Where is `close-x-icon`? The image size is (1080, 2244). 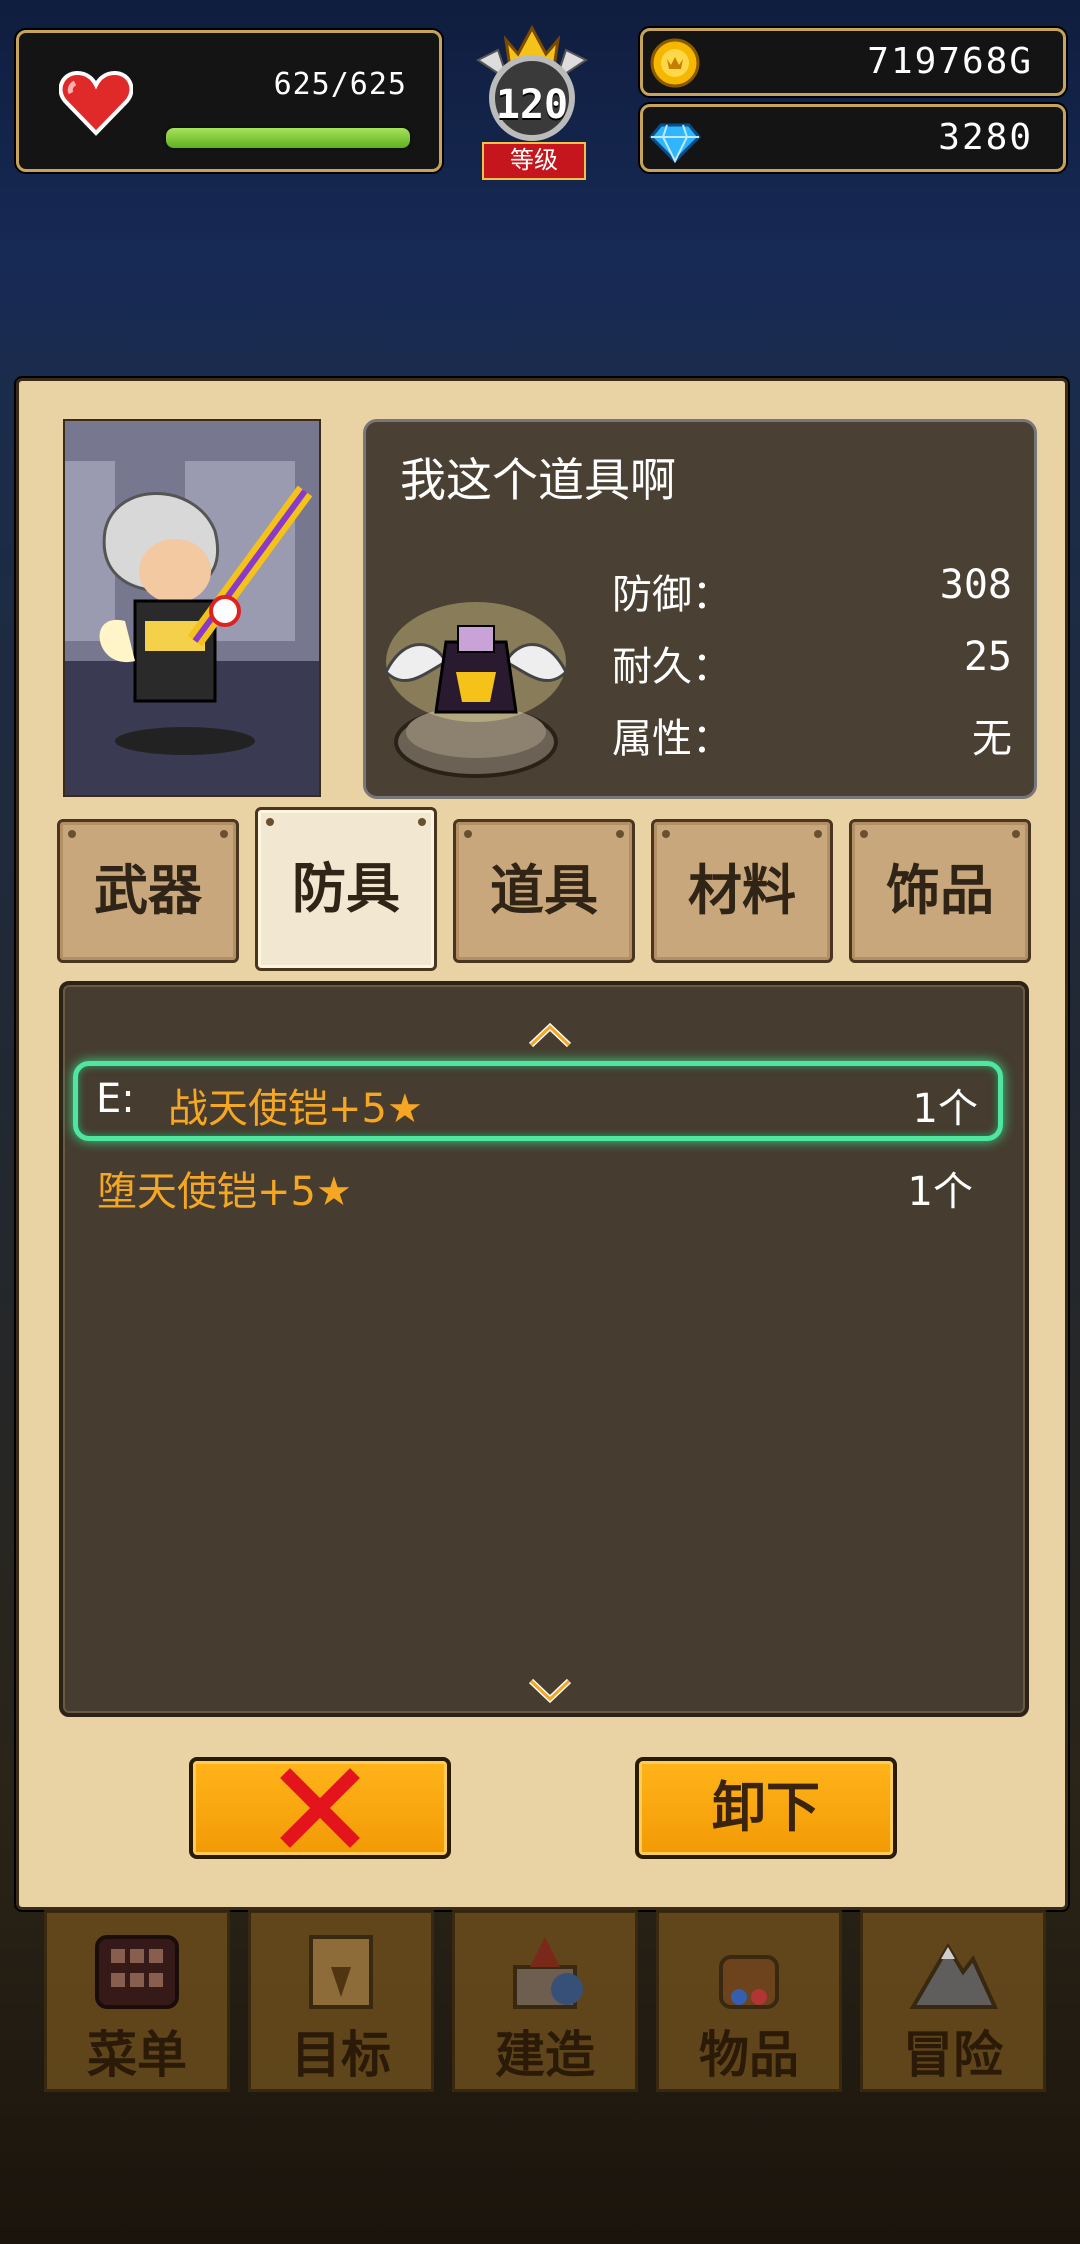 close-x-icon is located at coordinates (320, 1808).